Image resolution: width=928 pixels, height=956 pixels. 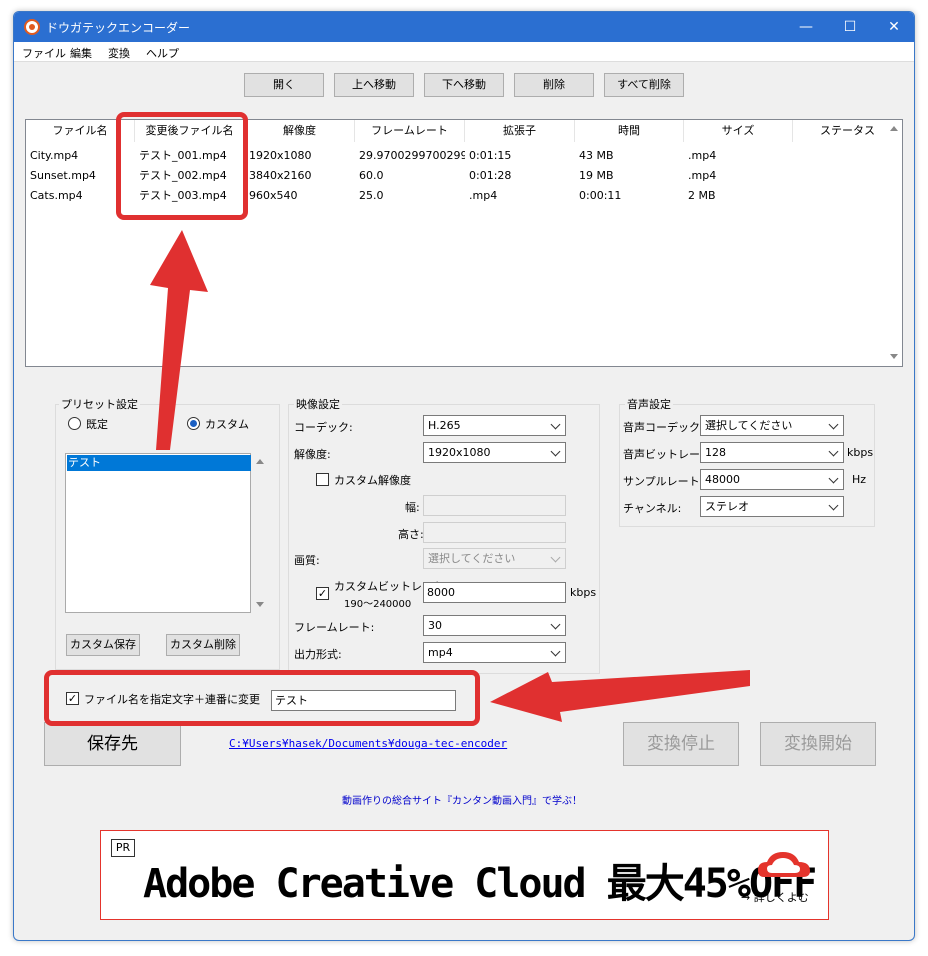 I want to click on width-label: 幅:, so click(x=412, y=507).